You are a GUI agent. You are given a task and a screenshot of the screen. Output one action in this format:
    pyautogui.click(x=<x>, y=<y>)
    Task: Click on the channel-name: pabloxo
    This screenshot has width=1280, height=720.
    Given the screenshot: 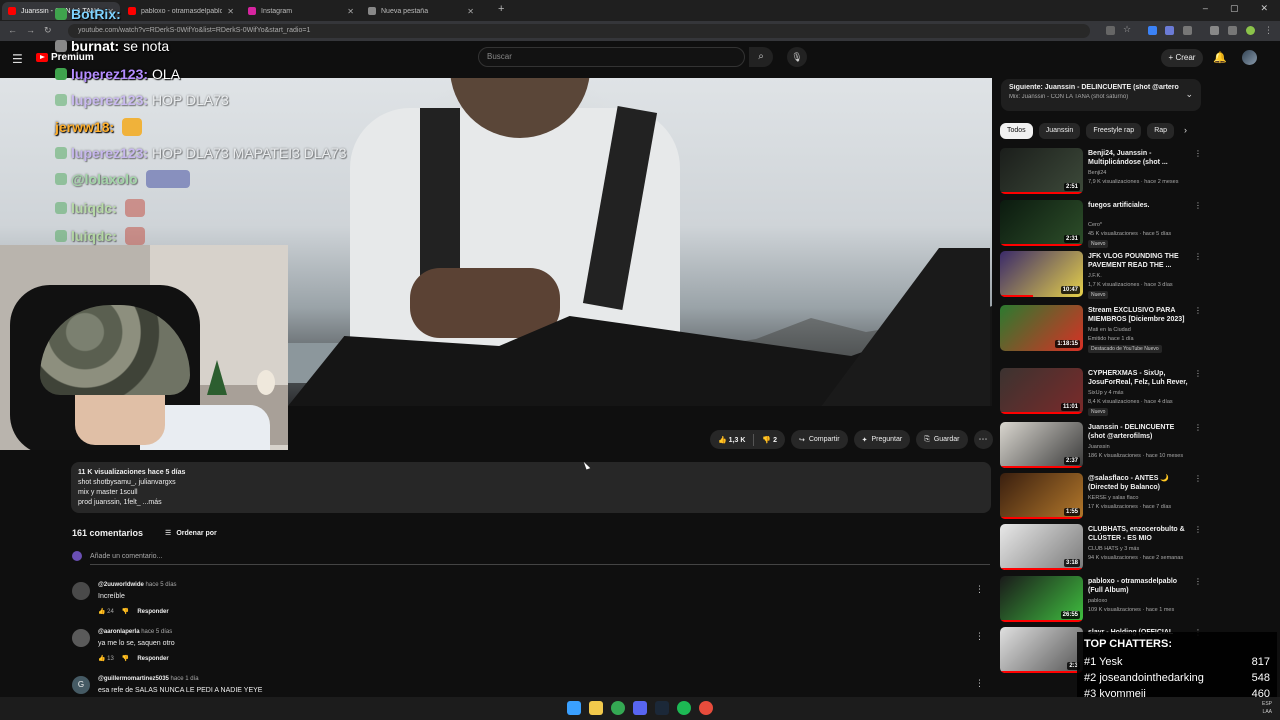 What is the action you would take?
    pyautogui.click(x=1097, y=601)
    